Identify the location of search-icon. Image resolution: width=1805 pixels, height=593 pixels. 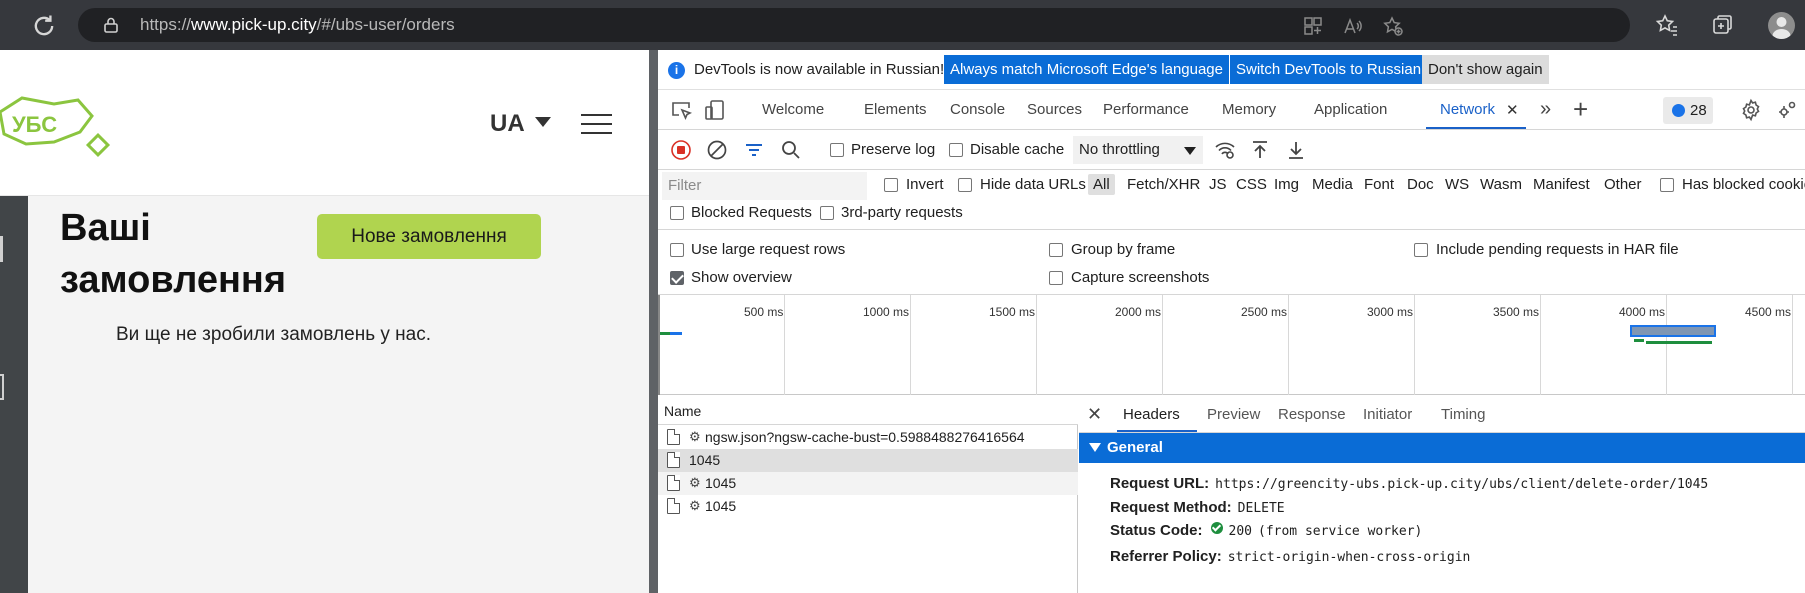
(791, 150).